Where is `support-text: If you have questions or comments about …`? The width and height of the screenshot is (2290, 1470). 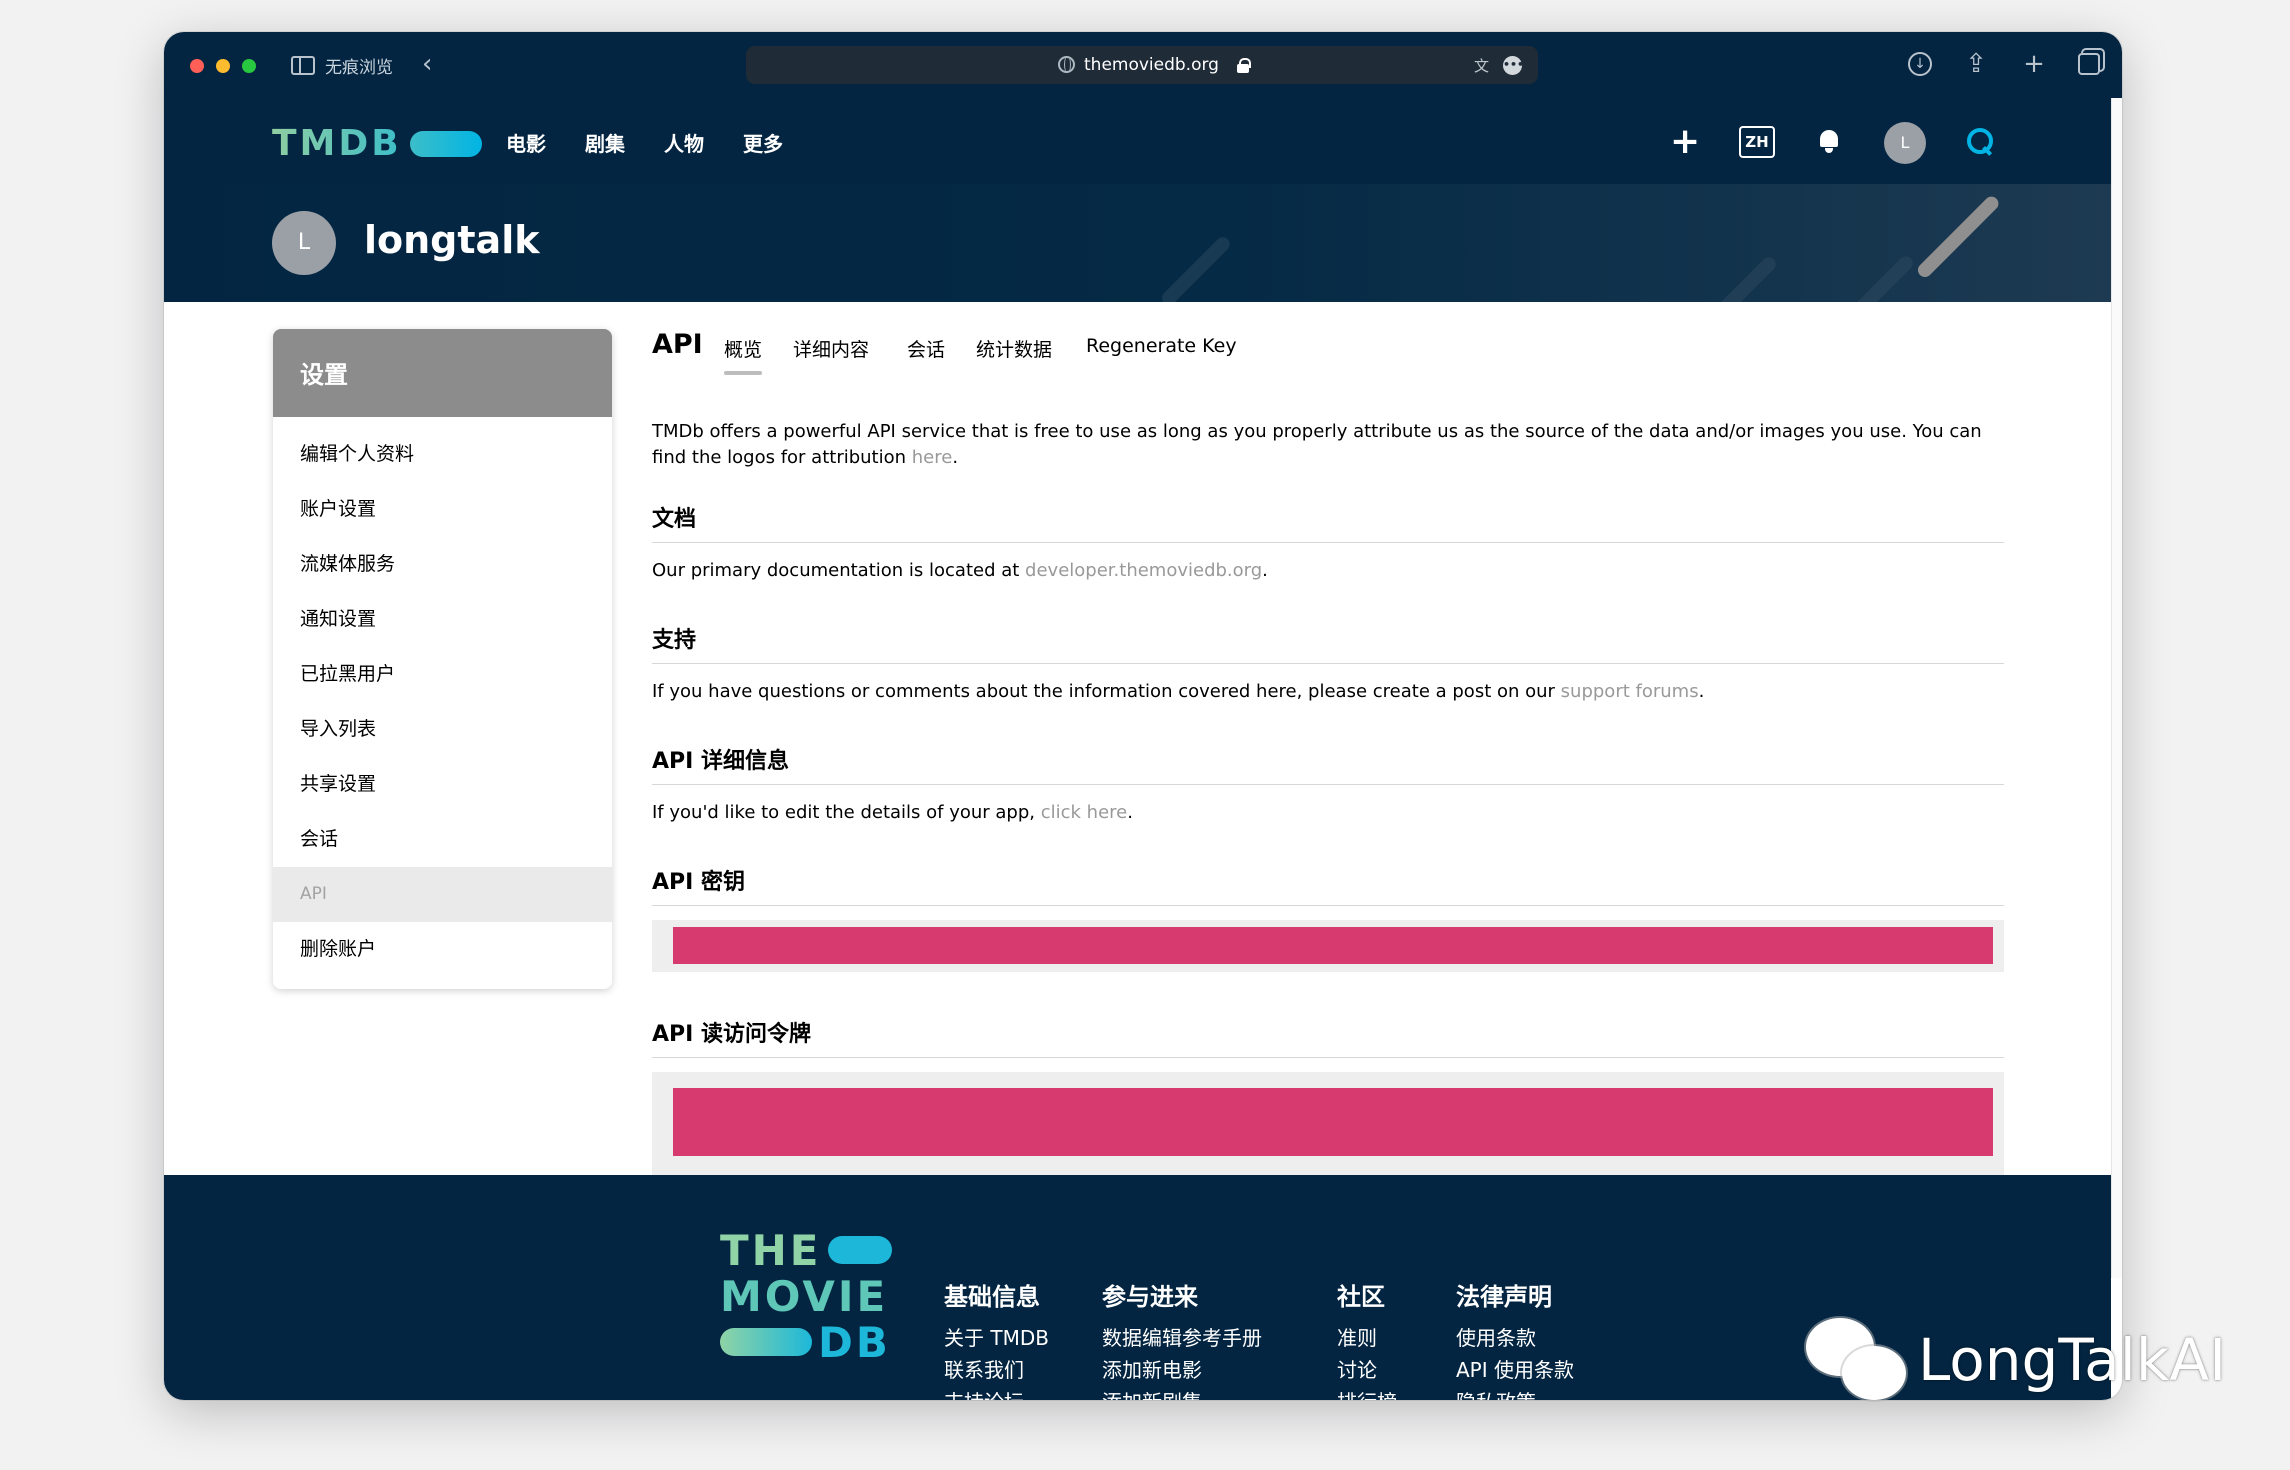 support-text: If you have questions or comments about … is located at coordinates (1178, 691).